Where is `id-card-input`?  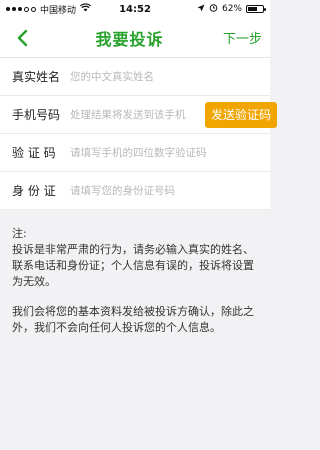
id-card-input is located at coordinates (170, 190).